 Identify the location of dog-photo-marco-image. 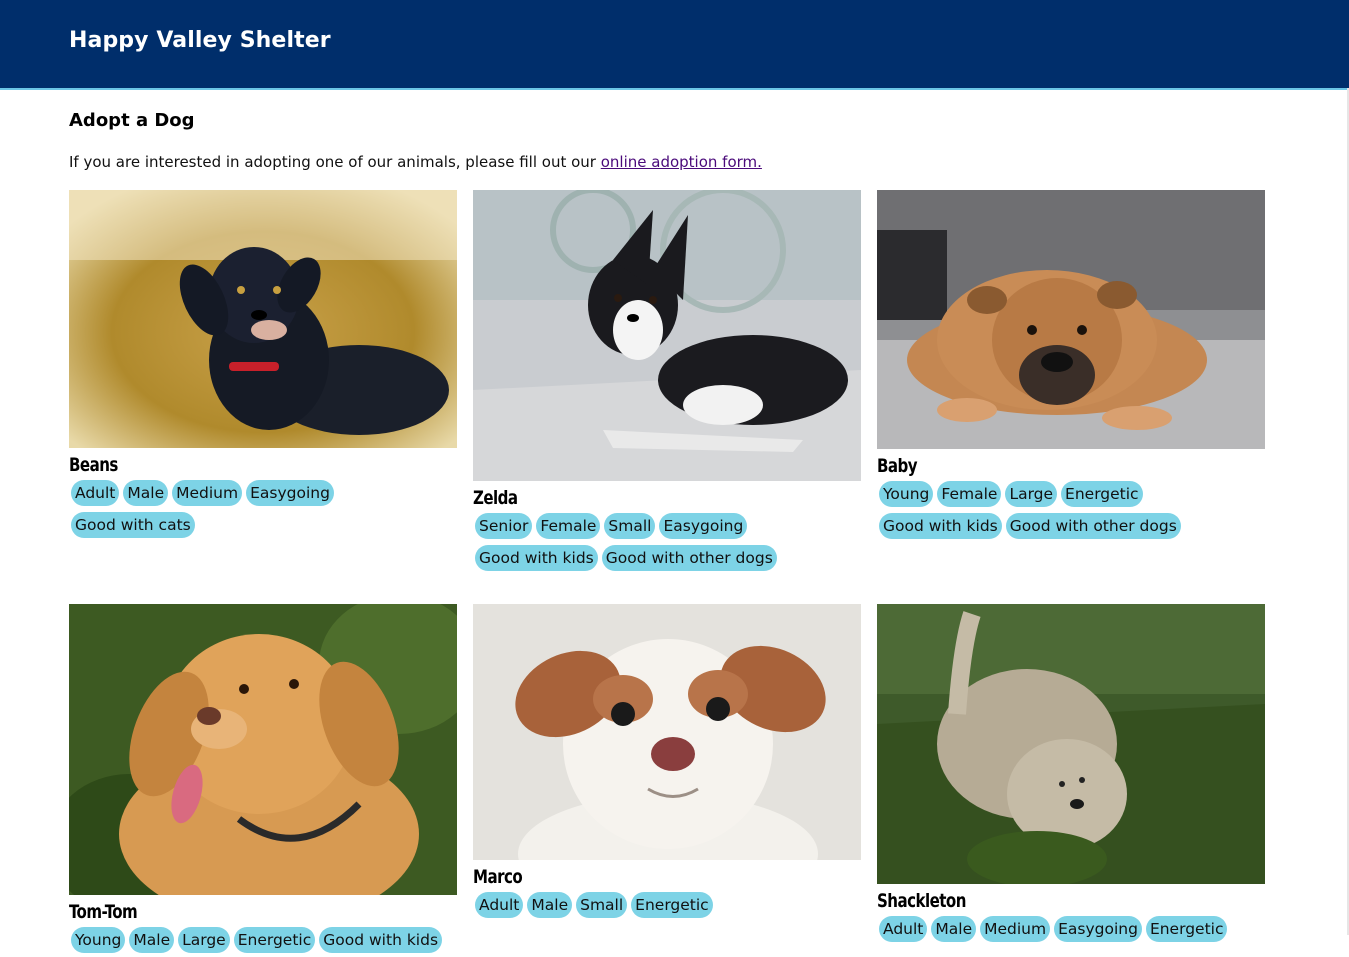
(667, 732).